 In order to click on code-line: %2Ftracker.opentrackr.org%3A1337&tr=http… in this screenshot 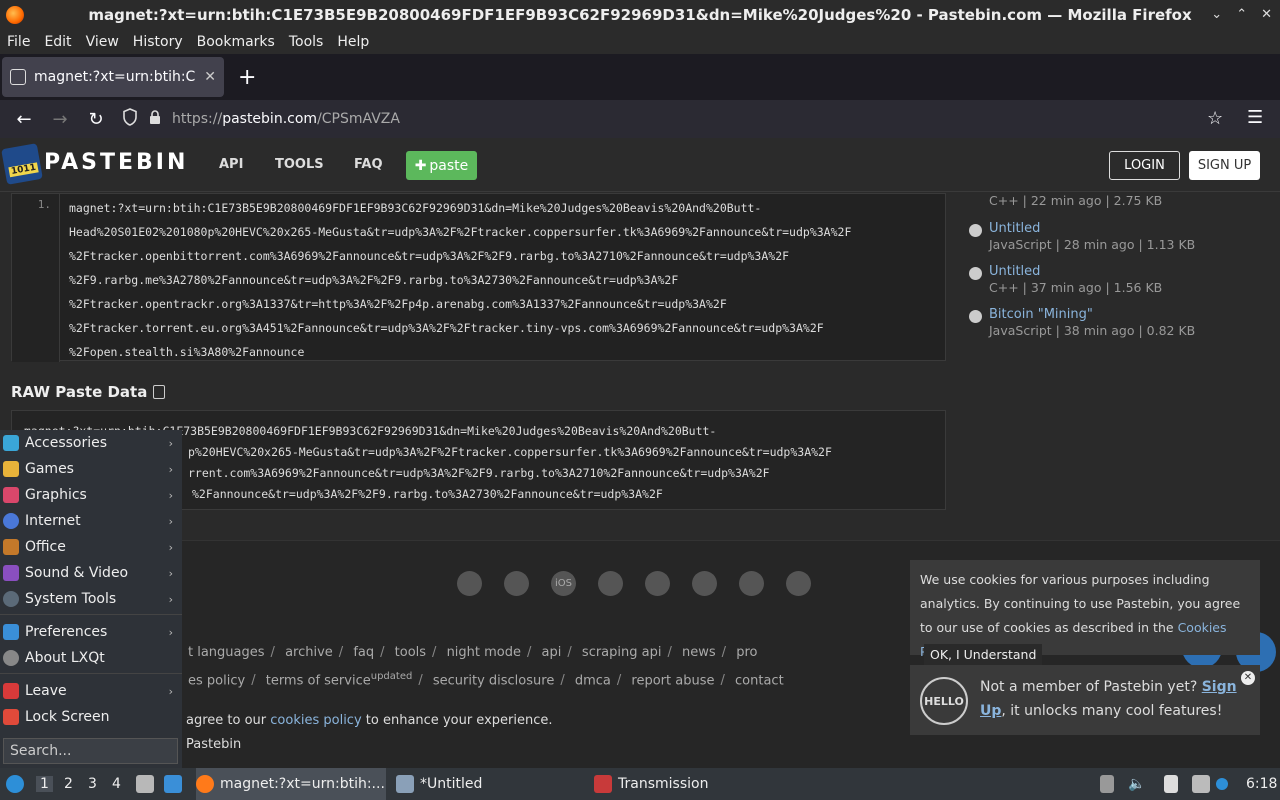, I will do `click(398, 304)`.